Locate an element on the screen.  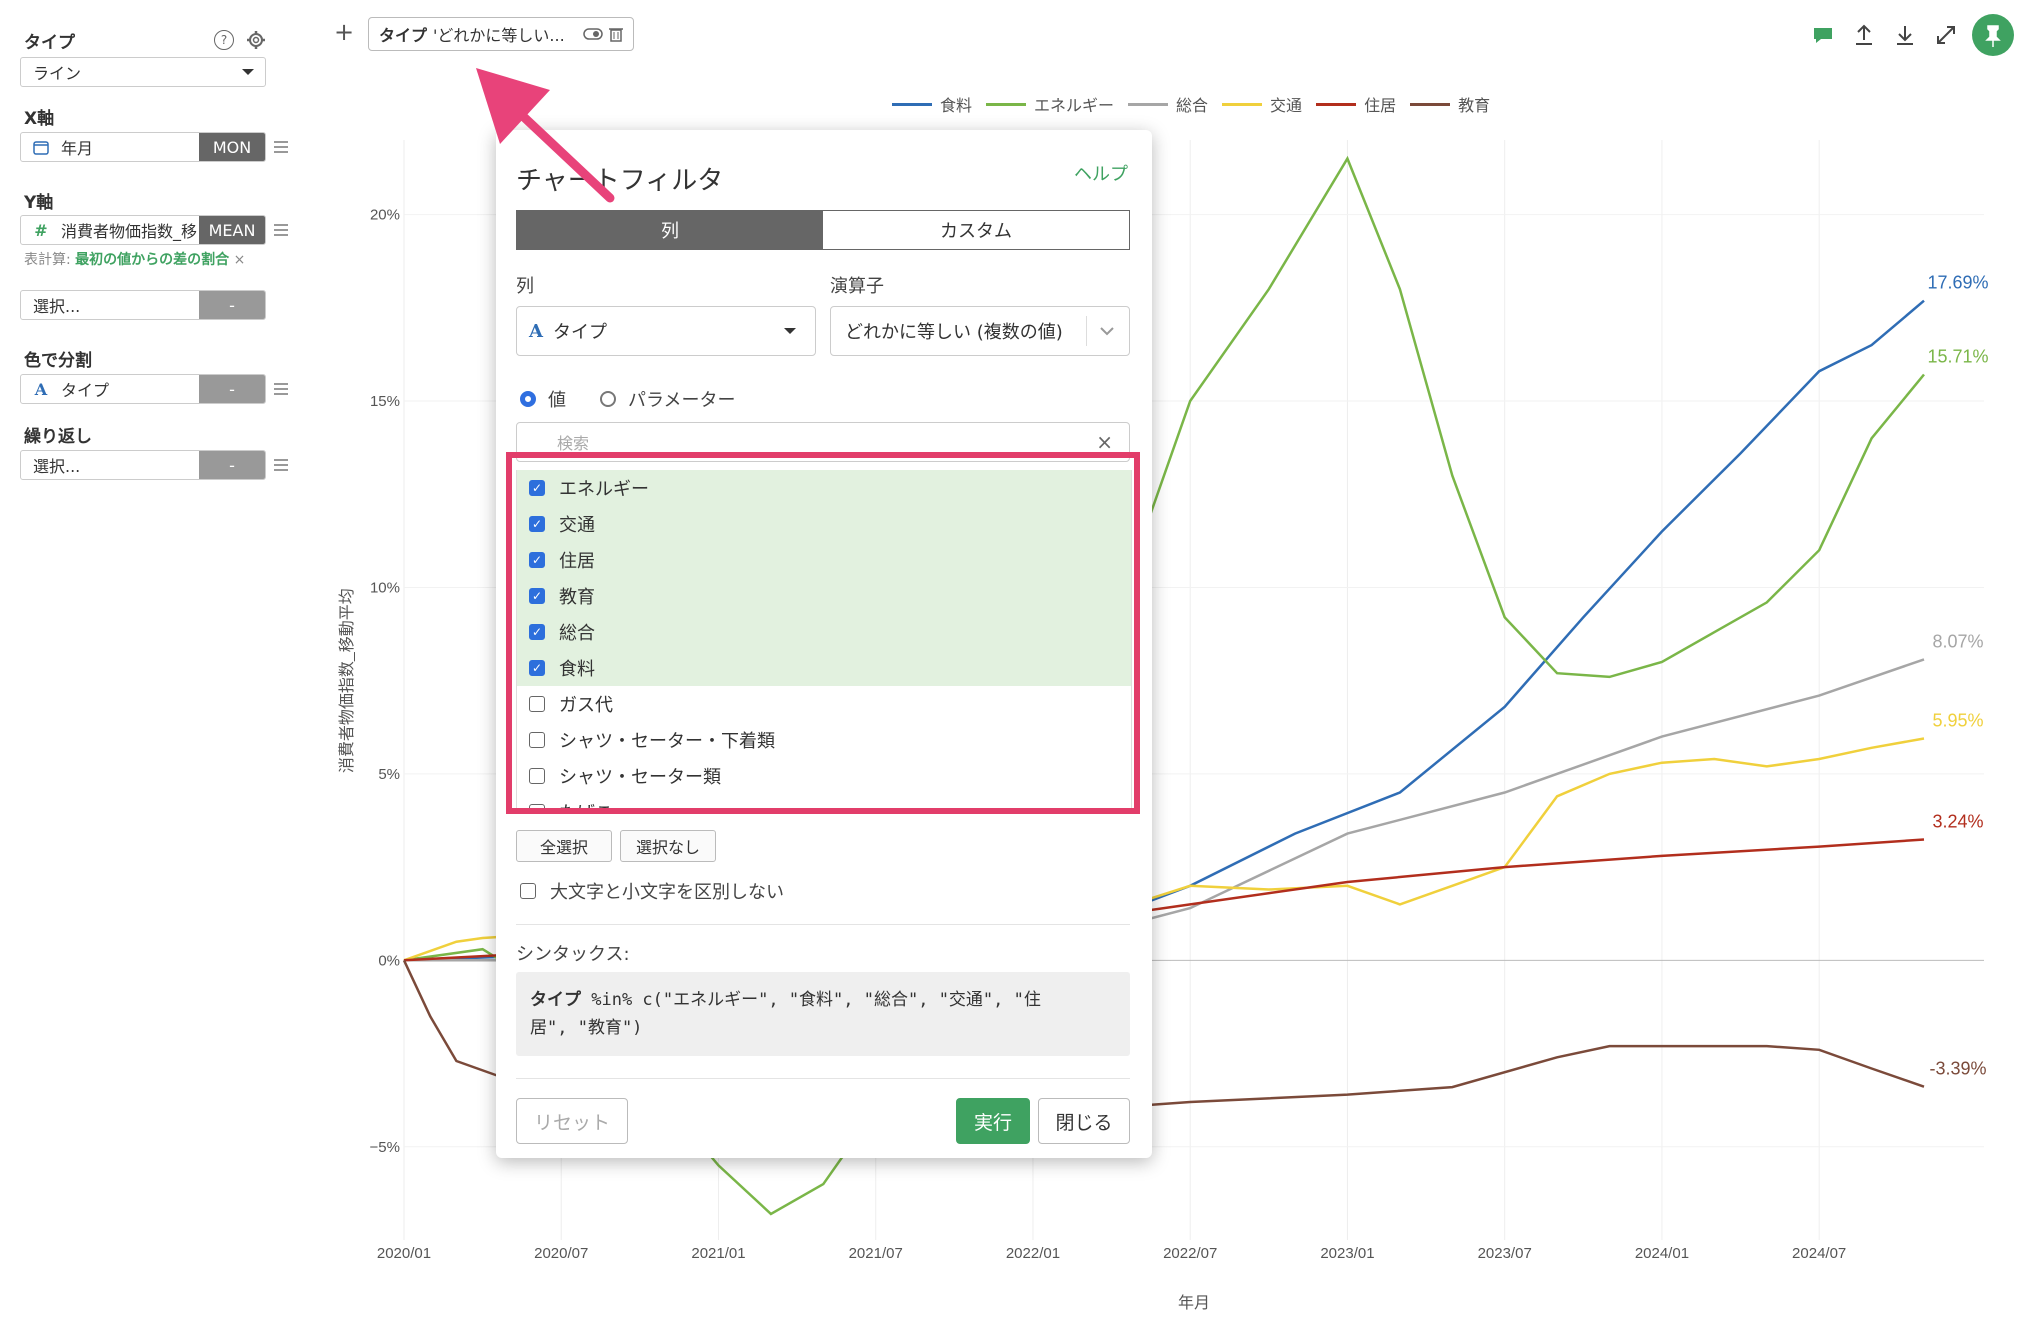
expand-icon is located at coordinates (1946, 35).